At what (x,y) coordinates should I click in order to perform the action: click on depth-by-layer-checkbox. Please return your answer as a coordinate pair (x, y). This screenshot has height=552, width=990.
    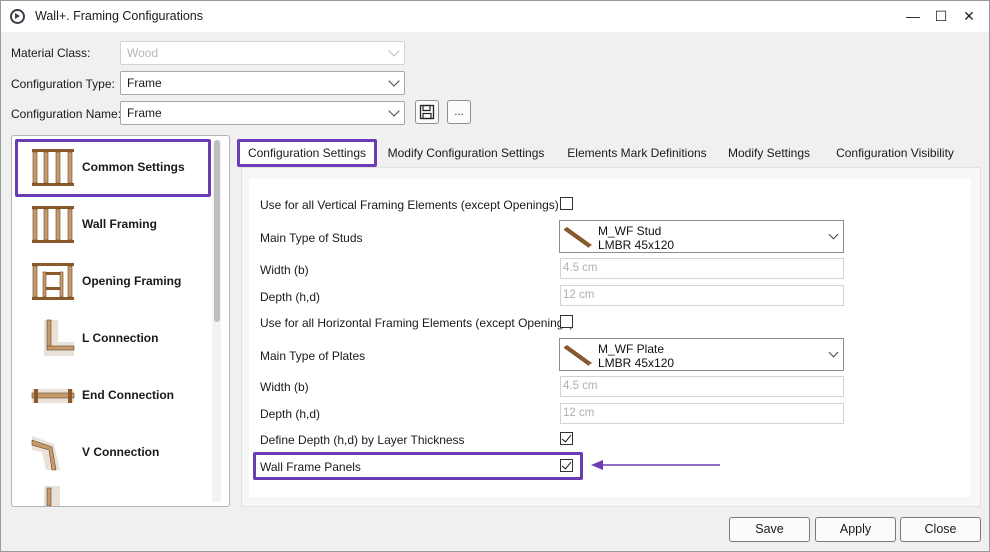
    Looking at the image, I should click on (566, 438).